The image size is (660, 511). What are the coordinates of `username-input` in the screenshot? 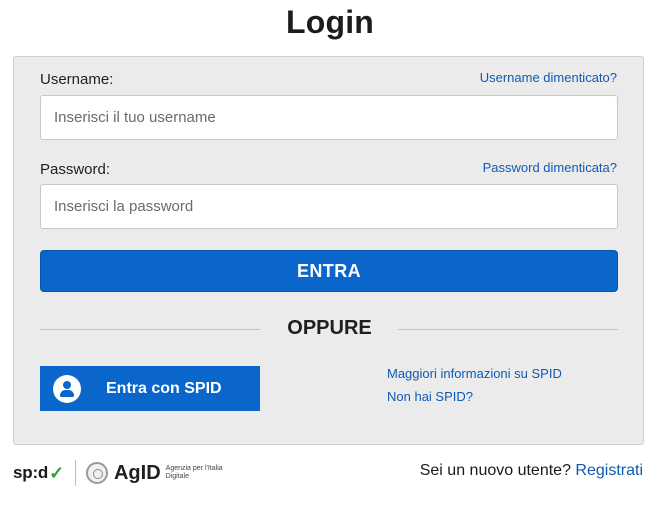 It's located at (329, 117).